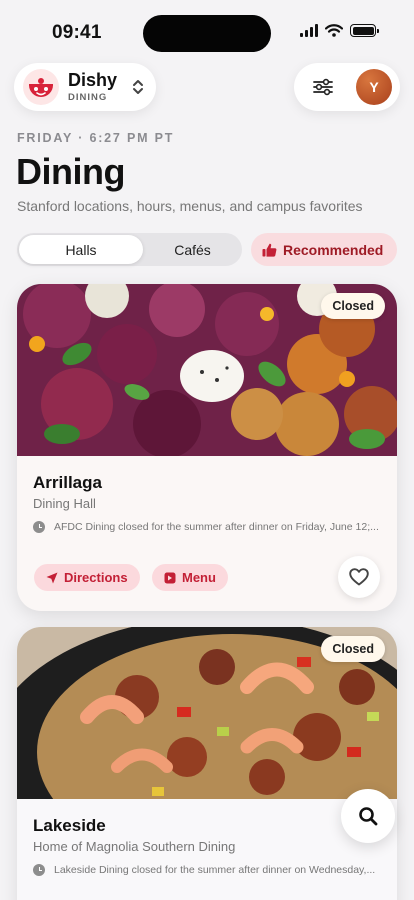 The image size is (414, 900). What do you see at coordinates (77, 32) in the screenshot?
I see `status-time: 09:41` at bounding box center [77, 32].